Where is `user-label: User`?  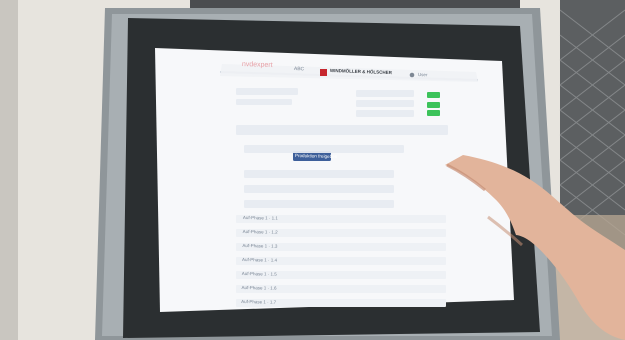
user-label: User is located at coordinates (423, 74).